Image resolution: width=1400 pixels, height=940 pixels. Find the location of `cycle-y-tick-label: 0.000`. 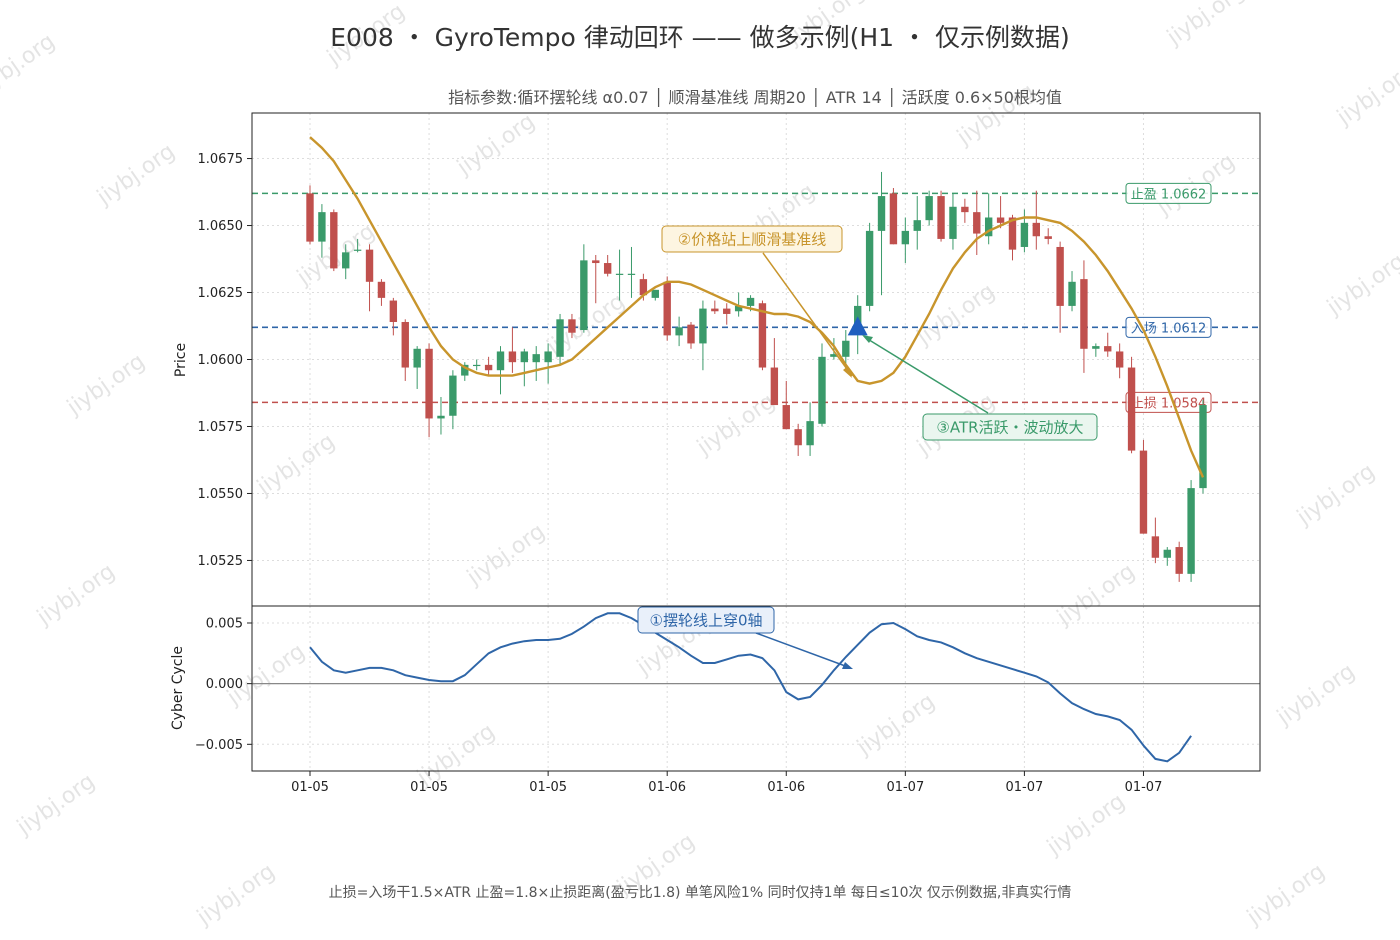

cycle-y-tick-label: 0.000 is located at coordinates (224, 684).